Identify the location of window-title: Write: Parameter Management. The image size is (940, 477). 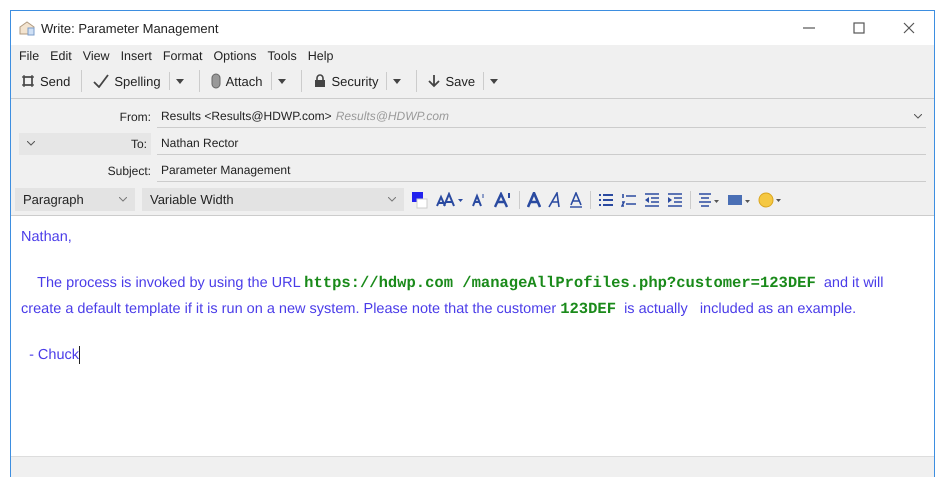
(129, 28).